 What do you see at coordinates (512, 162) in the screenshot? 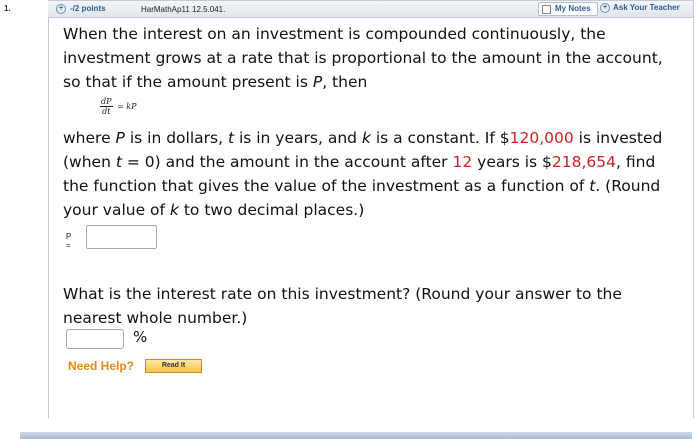
I see `text: years is $` at bounding box center [512, 162].